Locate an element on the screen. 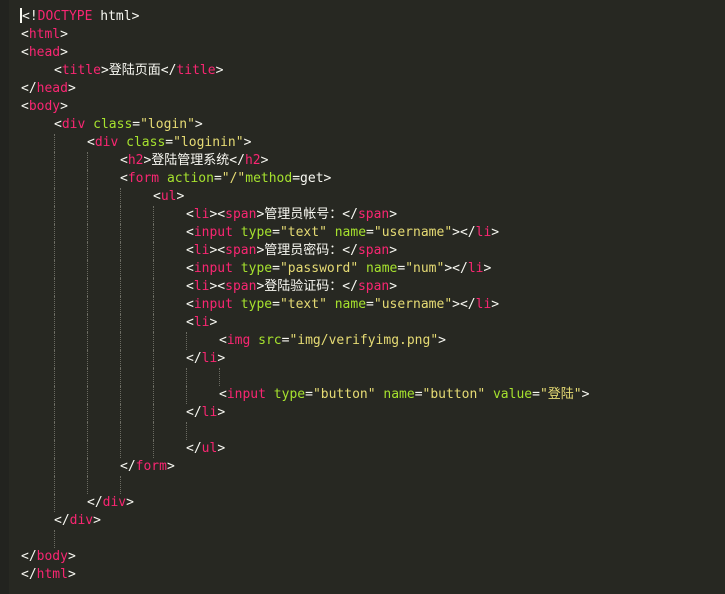 The height and width of the screenshot is (594, 725). code-token: src is located at coordinates (270, 340).